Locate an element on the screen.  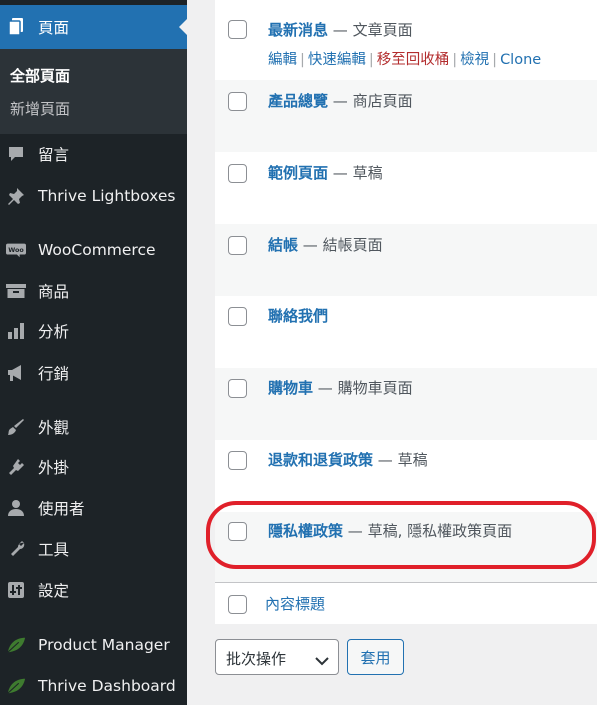
row-title-line: 產品總覽 — 商店頁面 is located at coordinates (340, 100).